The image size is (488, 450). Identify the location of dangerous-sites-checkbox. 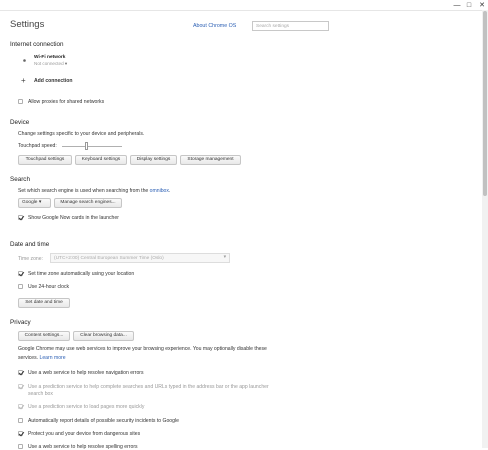
(20, 433).